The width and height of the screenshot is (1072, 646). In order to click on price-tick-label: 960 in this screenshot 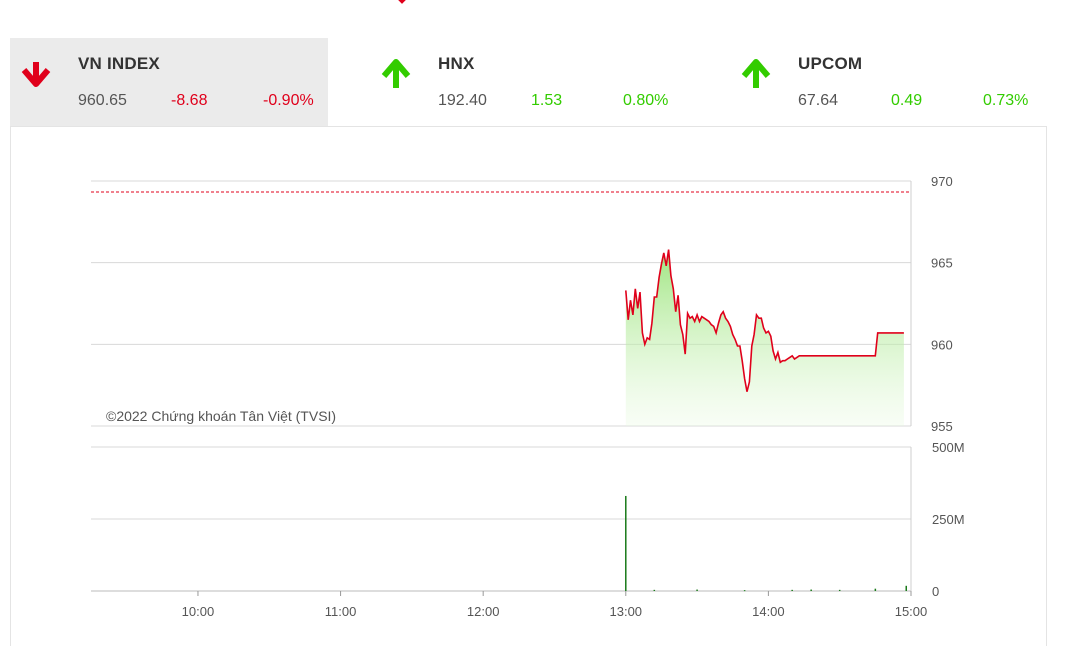, I will do `click(942, 344)`.